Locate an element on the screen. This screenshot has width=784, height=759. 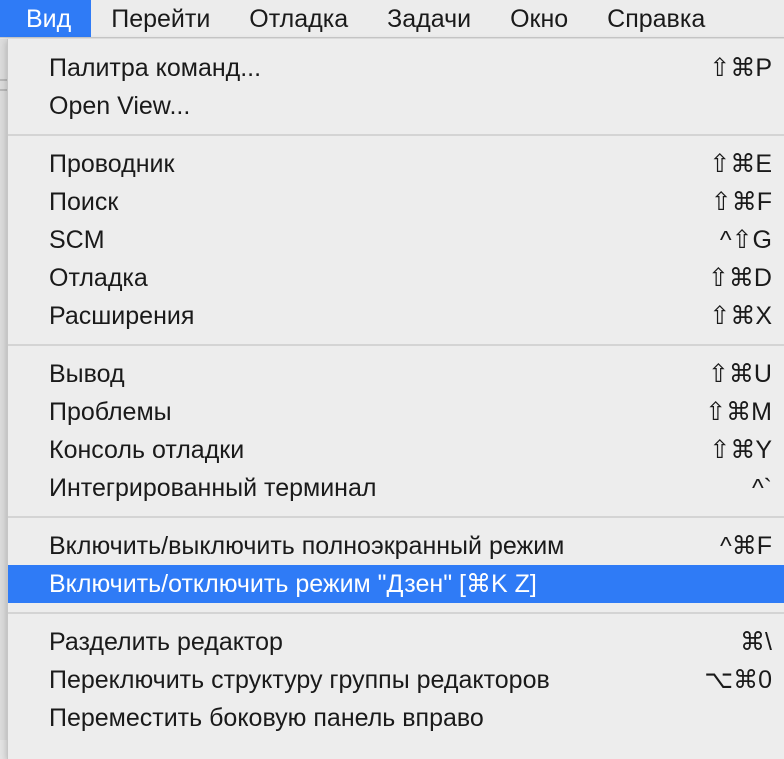
menu-item-label: Вывод is located at coordinates (87, 374).